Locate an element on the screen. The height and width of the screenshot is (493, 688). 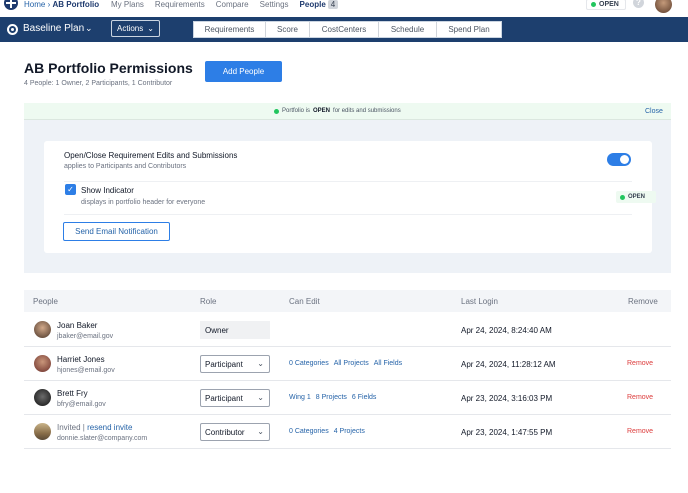
tab-costcenters: CostCenters is located at coordinates (344, 29).